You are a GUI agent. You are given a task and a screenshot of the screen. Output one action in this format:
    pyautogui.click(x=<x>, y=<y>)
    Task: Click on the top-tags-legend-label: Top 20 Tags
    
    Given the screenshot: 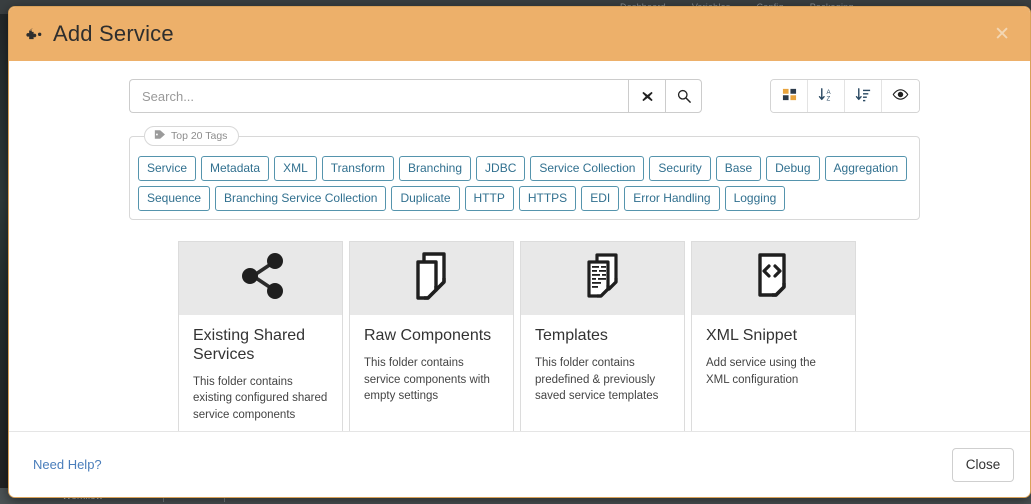 What is the action you would take?
    pyautogui.click(x=199, y=136)
    